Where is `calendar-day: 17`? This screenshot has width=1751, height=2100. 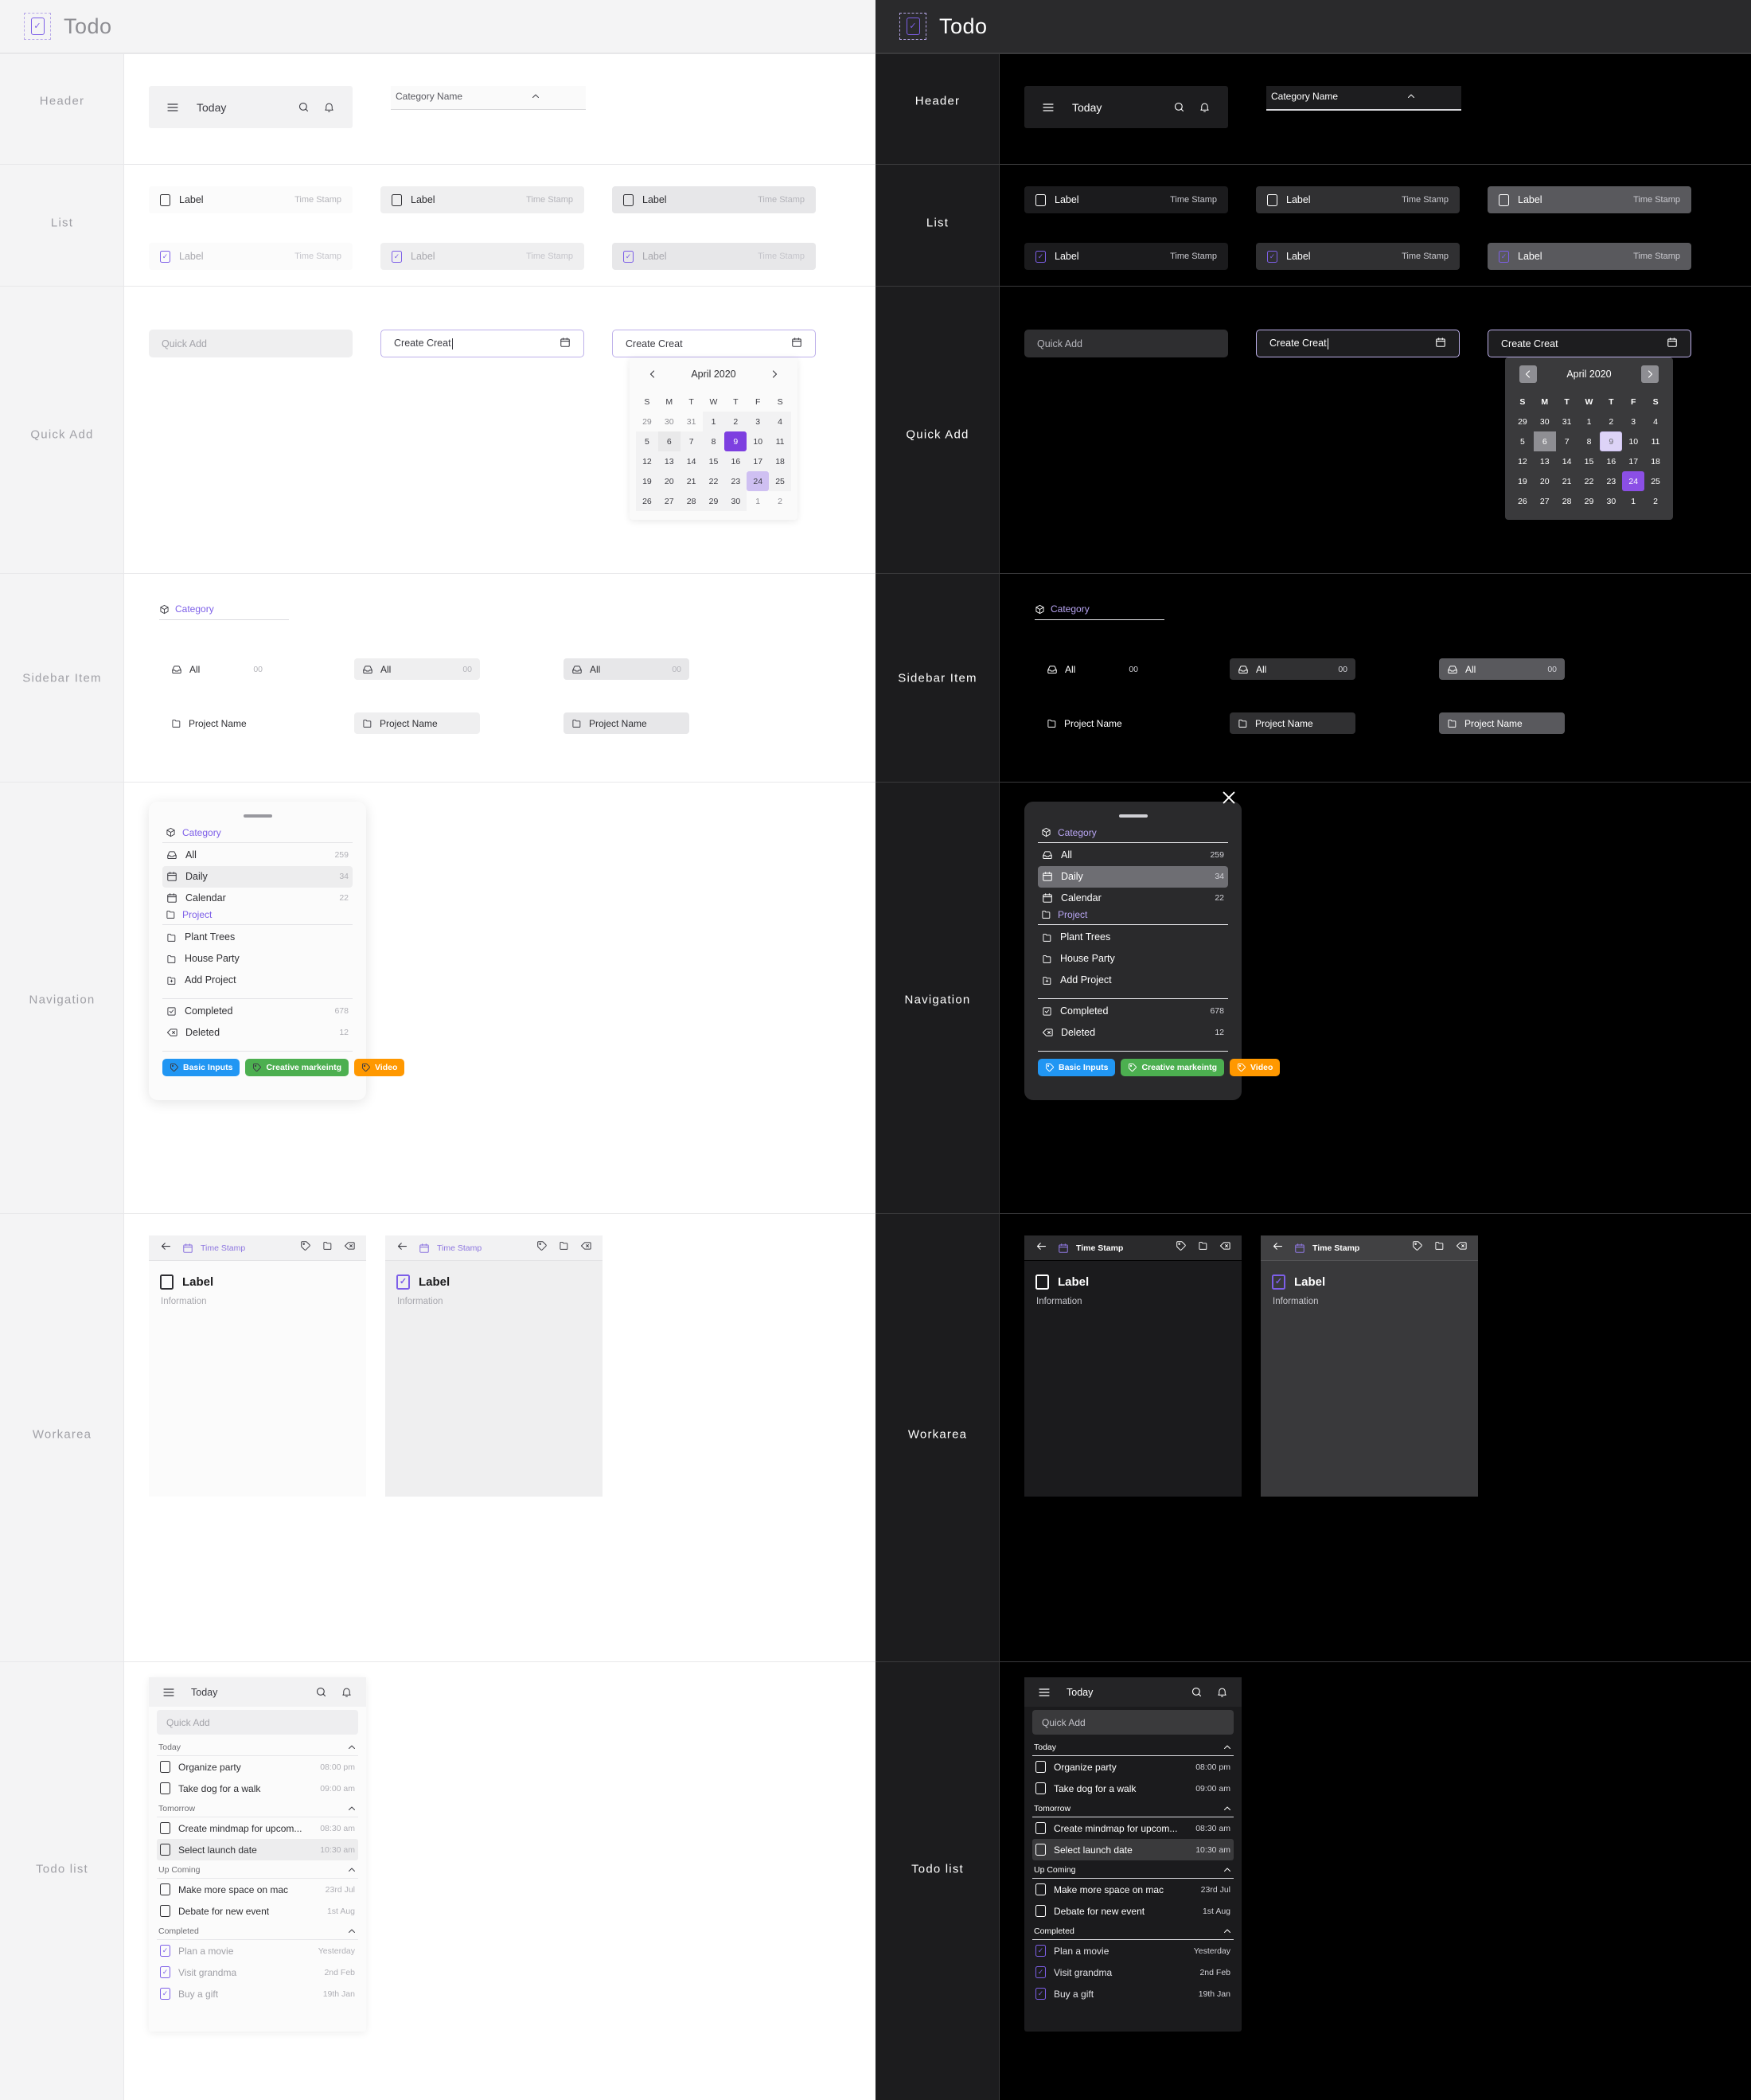 calendar-day: 17 is located at coordinates (758, 461).